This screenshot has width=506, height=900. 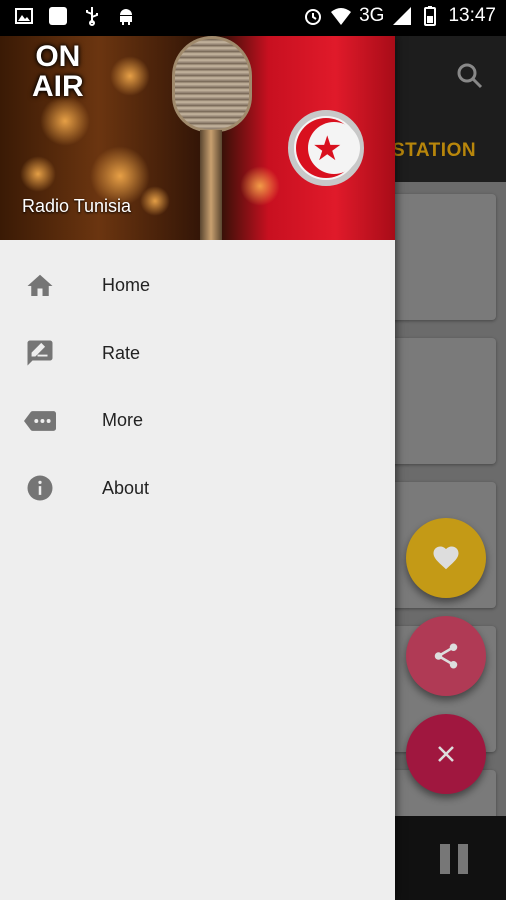 I want to click on wifi-icon, so click(x=341, y=16).